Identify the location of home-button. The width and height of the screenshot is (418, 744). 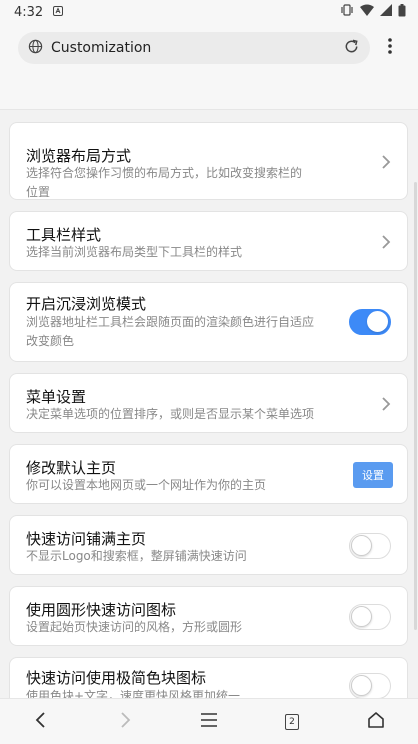
(376, 722).